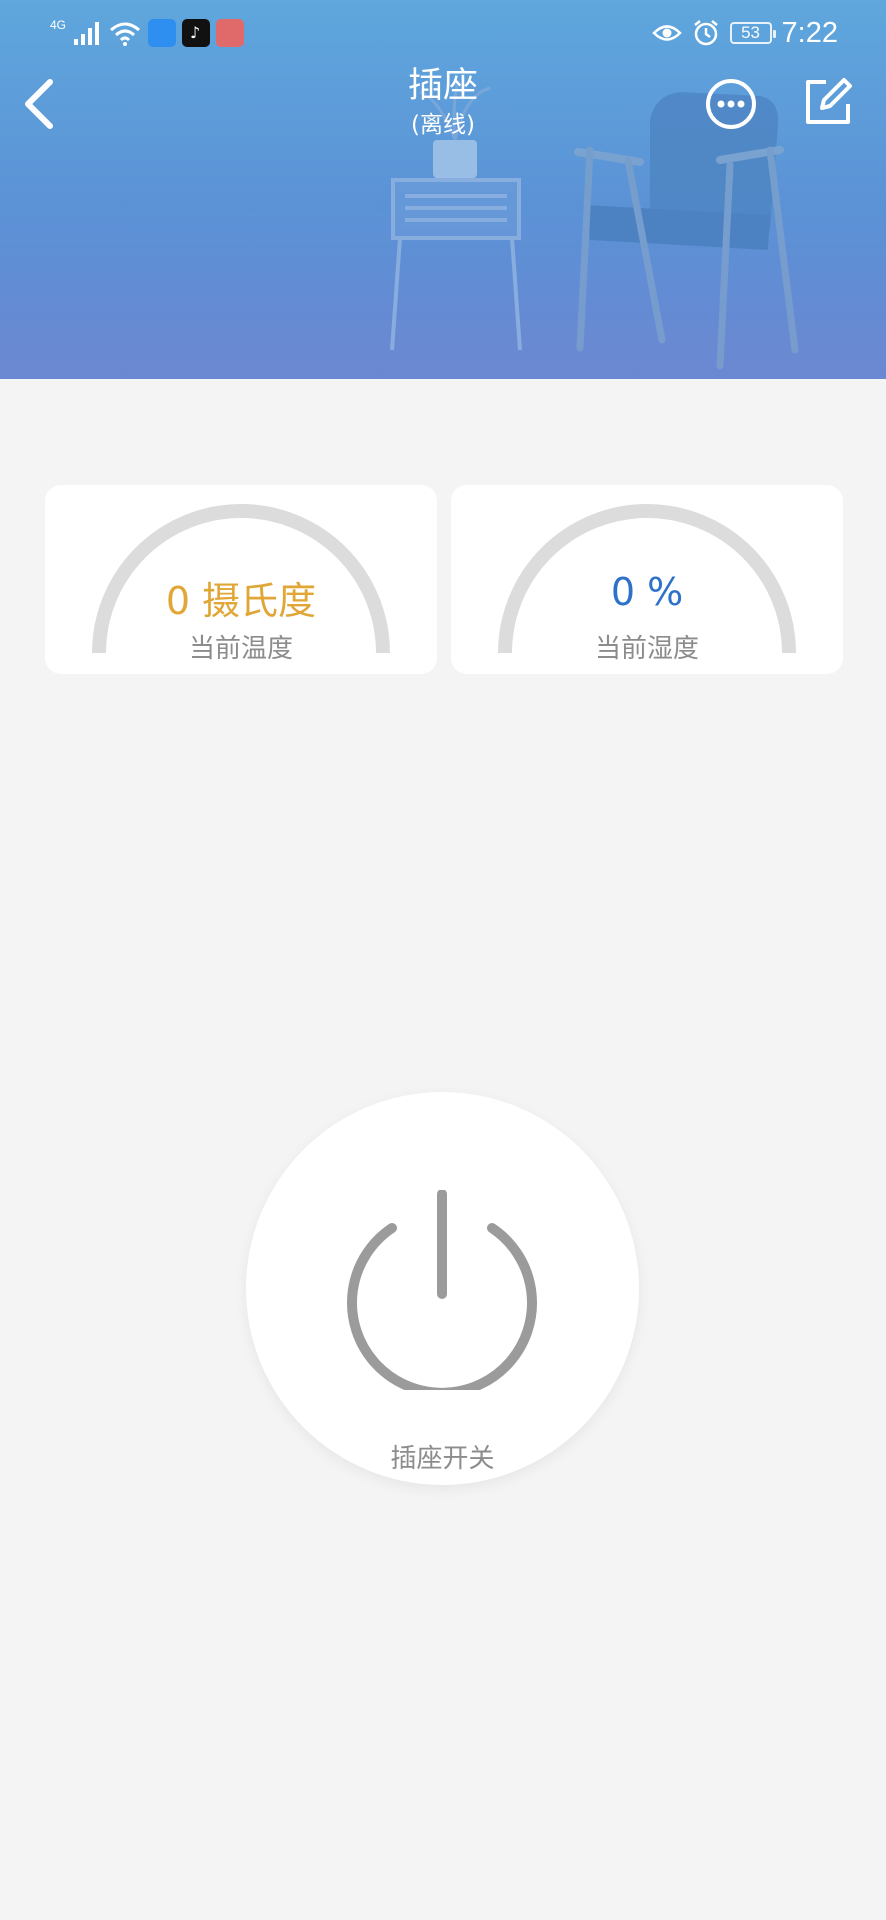 The image size is (886, 1920). I want to click on huawei-app-icon, so click(230, 33).